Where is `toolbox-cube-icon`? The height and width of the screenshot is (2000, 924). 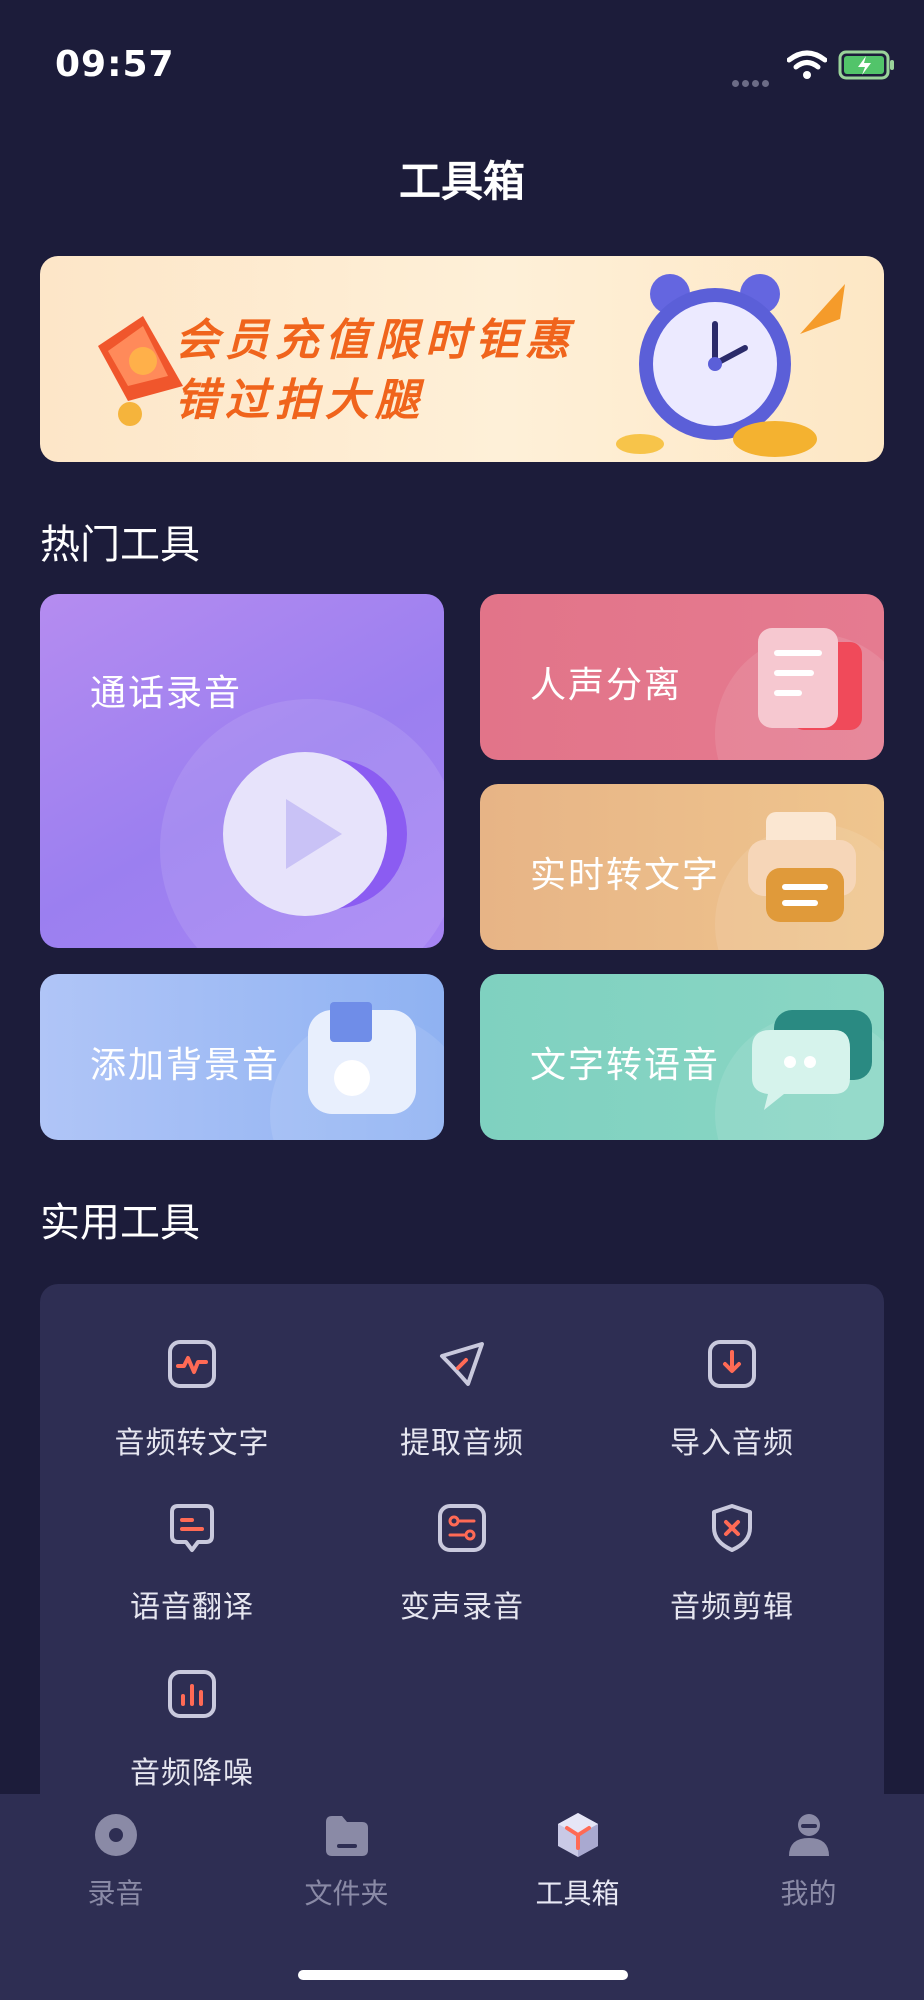
toolbox-cube-icon is located at coordinates (577, 1835).